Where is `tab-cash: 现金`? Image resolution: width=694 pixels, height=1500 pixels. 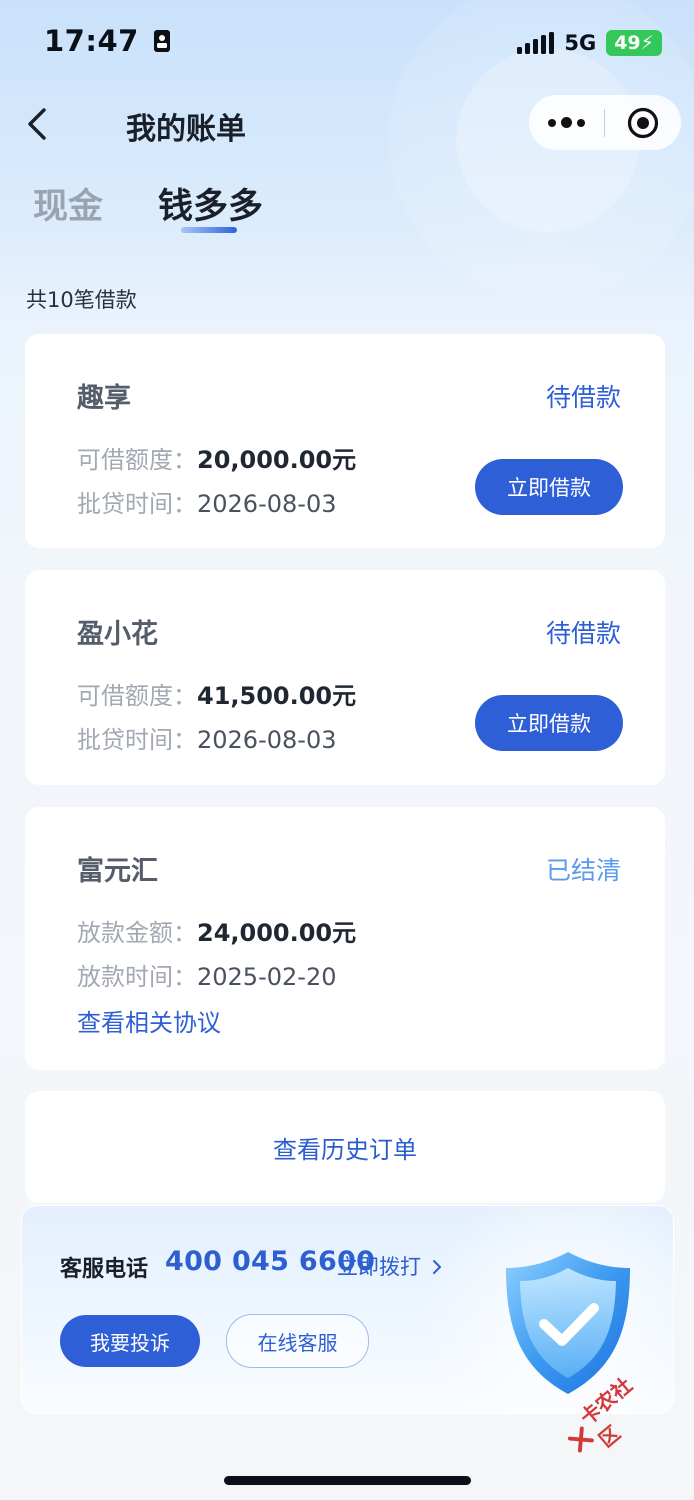 tab-cash: 现金 is located at coordinates (68, 203).